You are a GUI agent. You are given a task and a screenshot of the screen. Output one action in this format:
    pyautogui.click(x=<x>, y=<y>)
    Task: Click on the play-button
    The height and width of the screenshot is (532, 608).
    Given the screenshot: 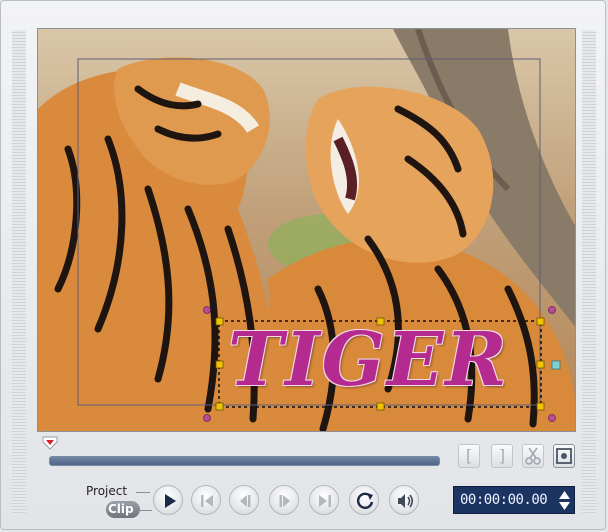 What is the action you would take?
    pyautogui.click(x=168, y=500)
    